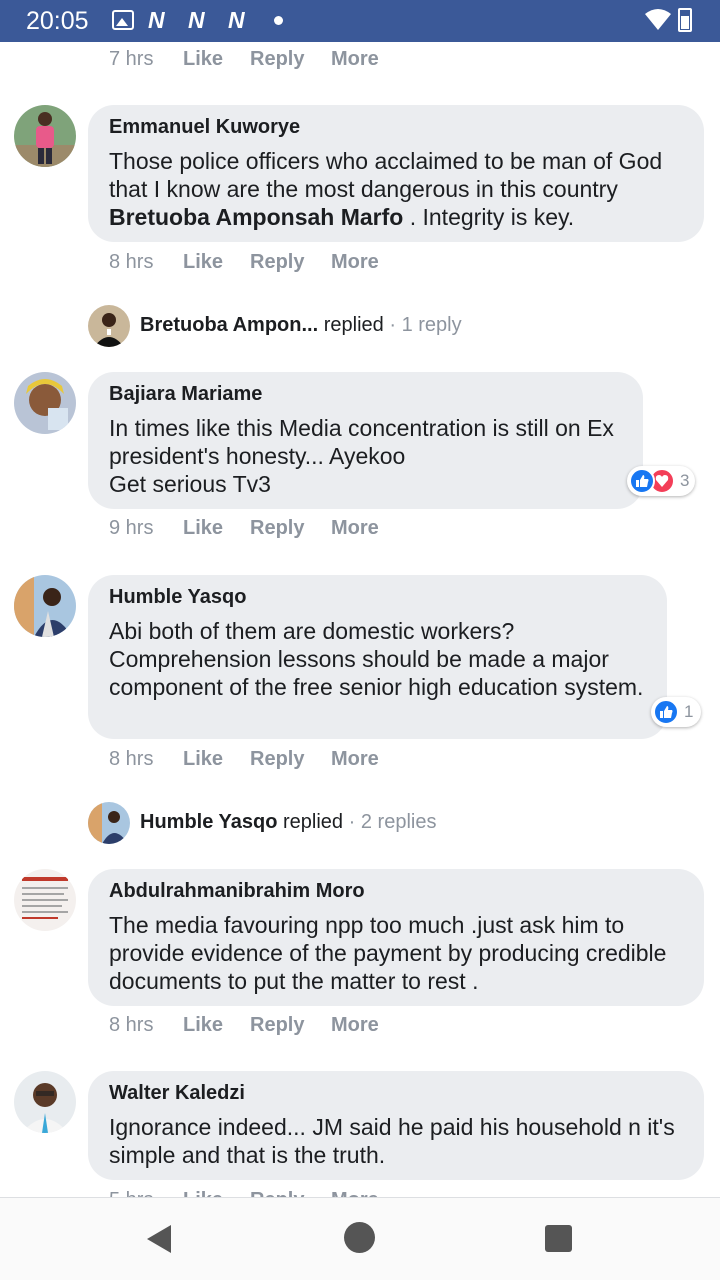  I want to click on reactions-summary: 1, so click(676, 712).